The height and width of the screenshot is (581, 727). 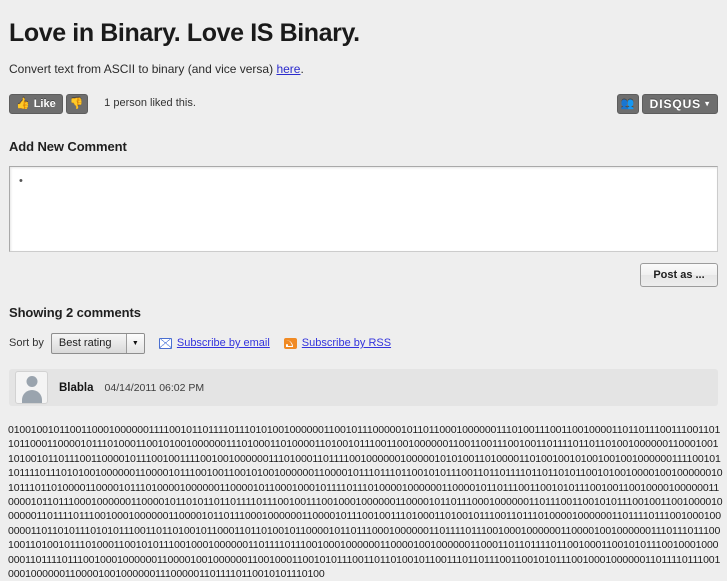 I want to click on sort-by-select: Best rating ▼, so click(x=97, y=343).